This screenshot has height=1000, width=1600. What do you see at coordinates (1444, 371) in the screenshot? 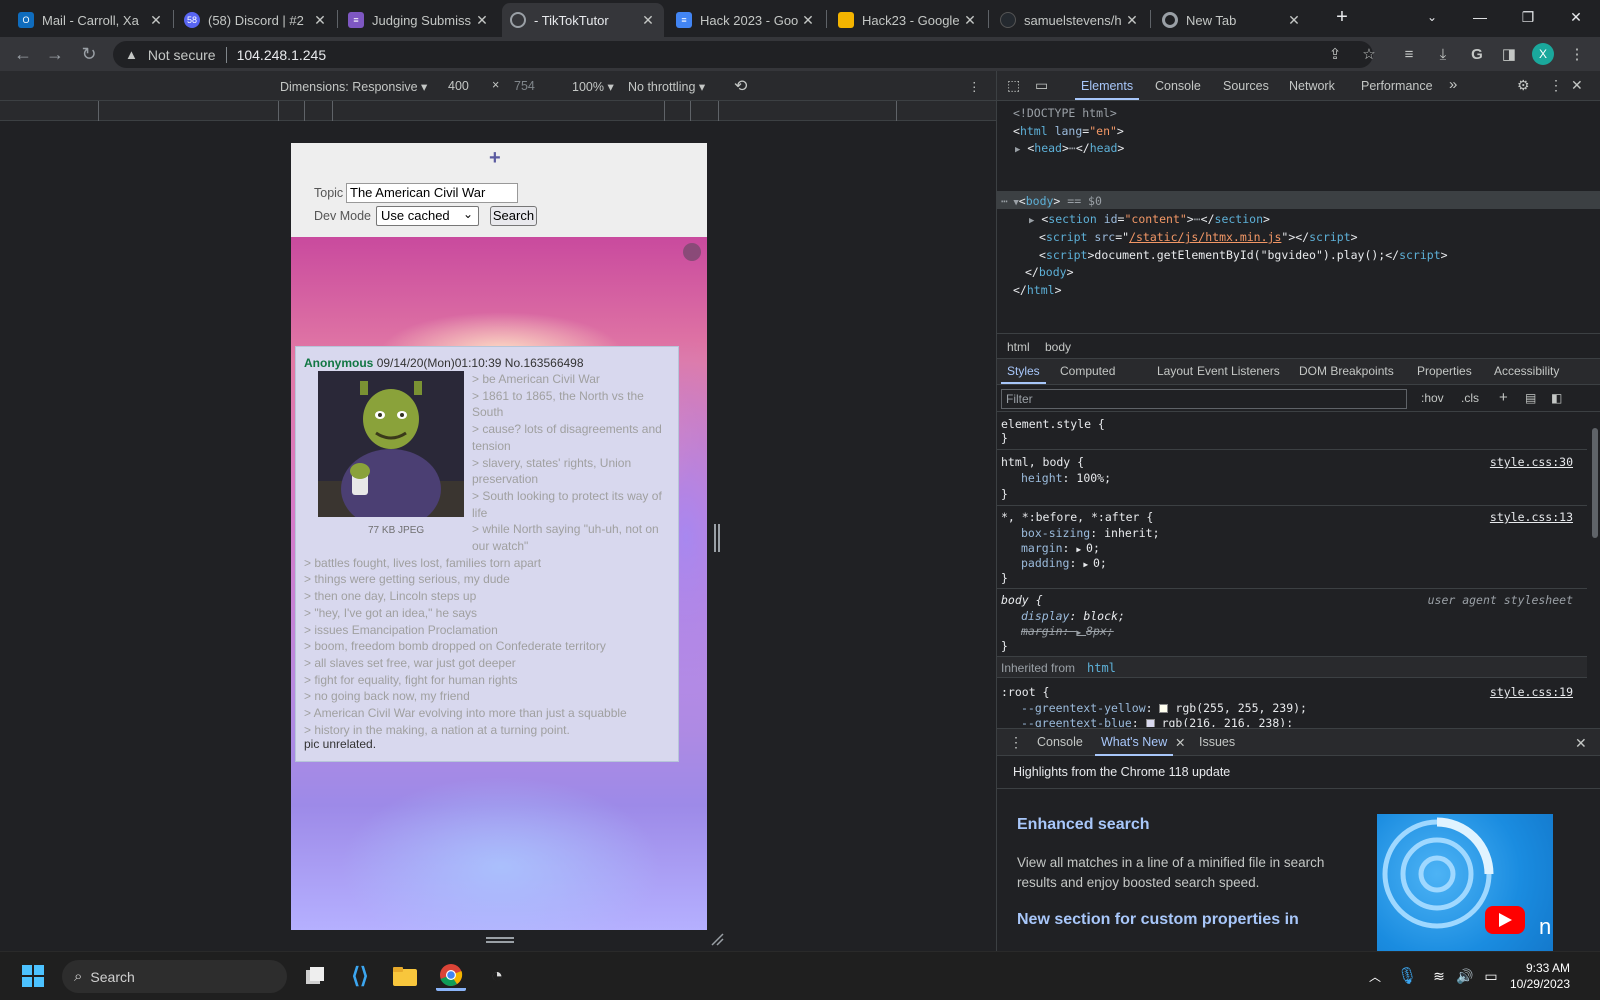
I see `tab-properties: Properties` at bounding box center [1444, 371].